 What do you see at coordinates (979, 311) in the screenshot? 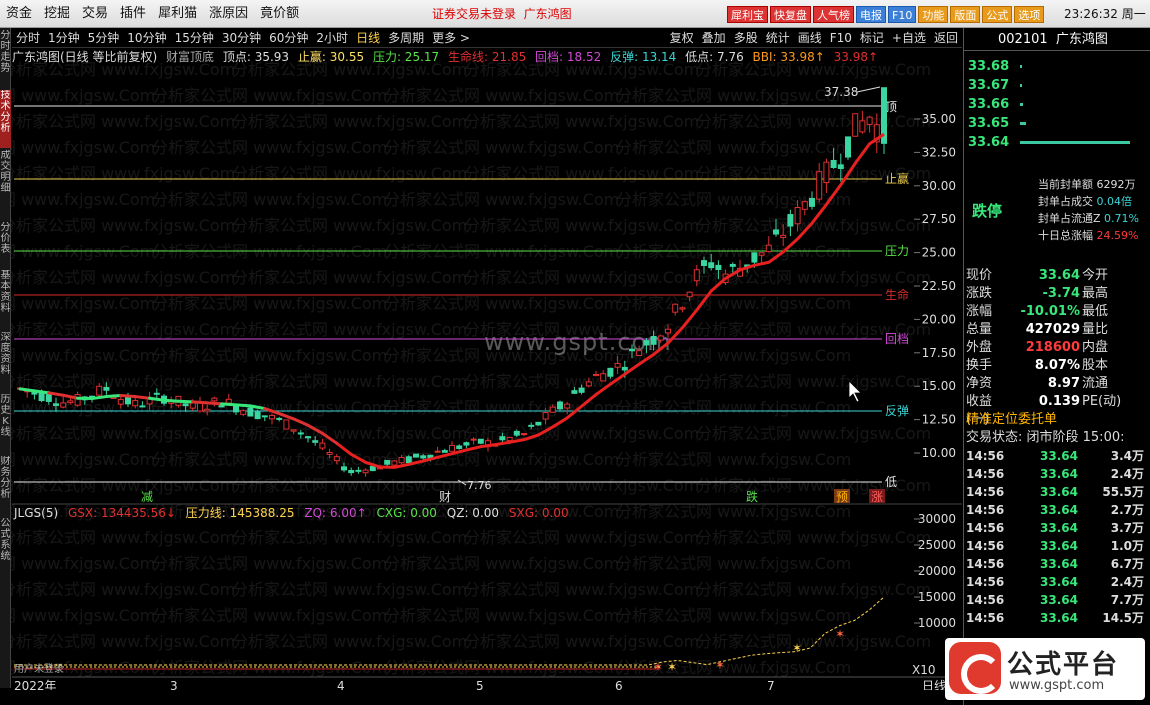
I see `stat-key: 涨幅` at bounding box center [979, 311].